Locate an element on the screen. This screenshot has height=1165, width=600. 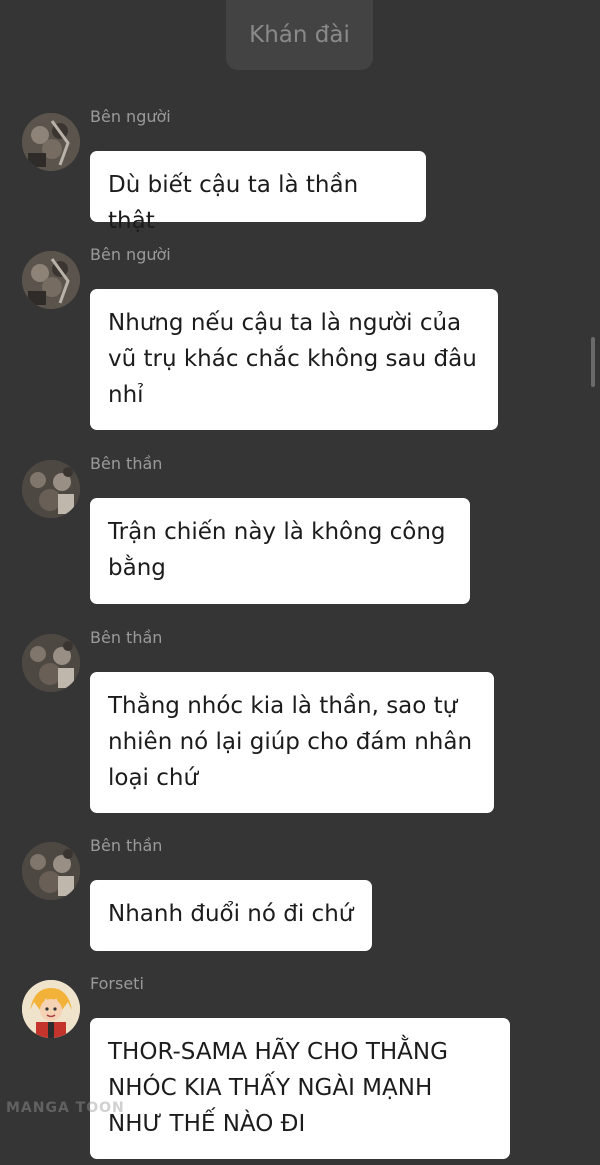
character-avatar is located at coordinates (51, 1009).